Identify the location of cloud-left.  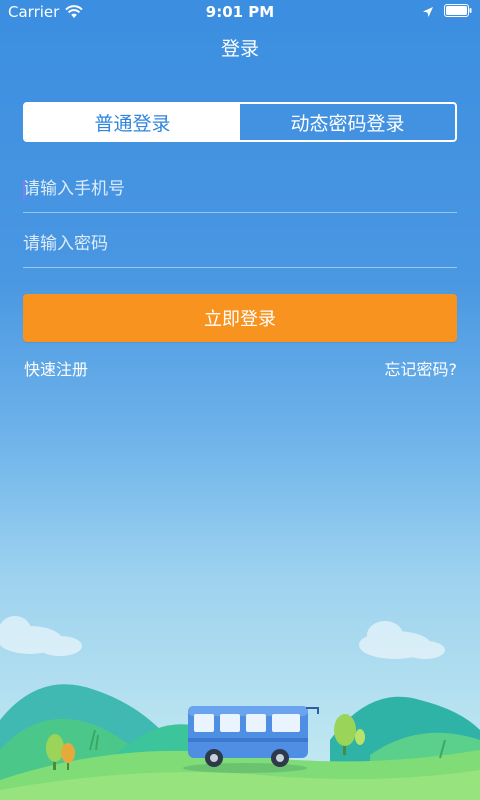
(41, 636).